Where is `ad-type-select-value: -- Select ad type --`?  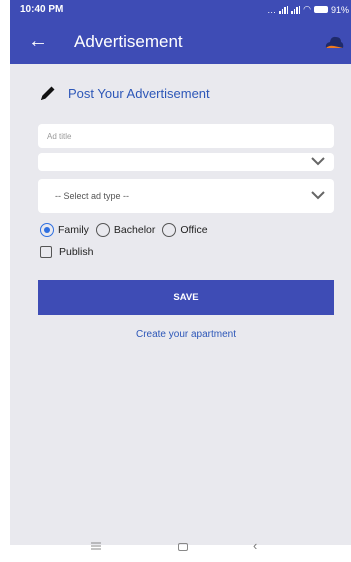 ad-type-select-value: -- Select ad type -- is located at coordinates (92, 196).